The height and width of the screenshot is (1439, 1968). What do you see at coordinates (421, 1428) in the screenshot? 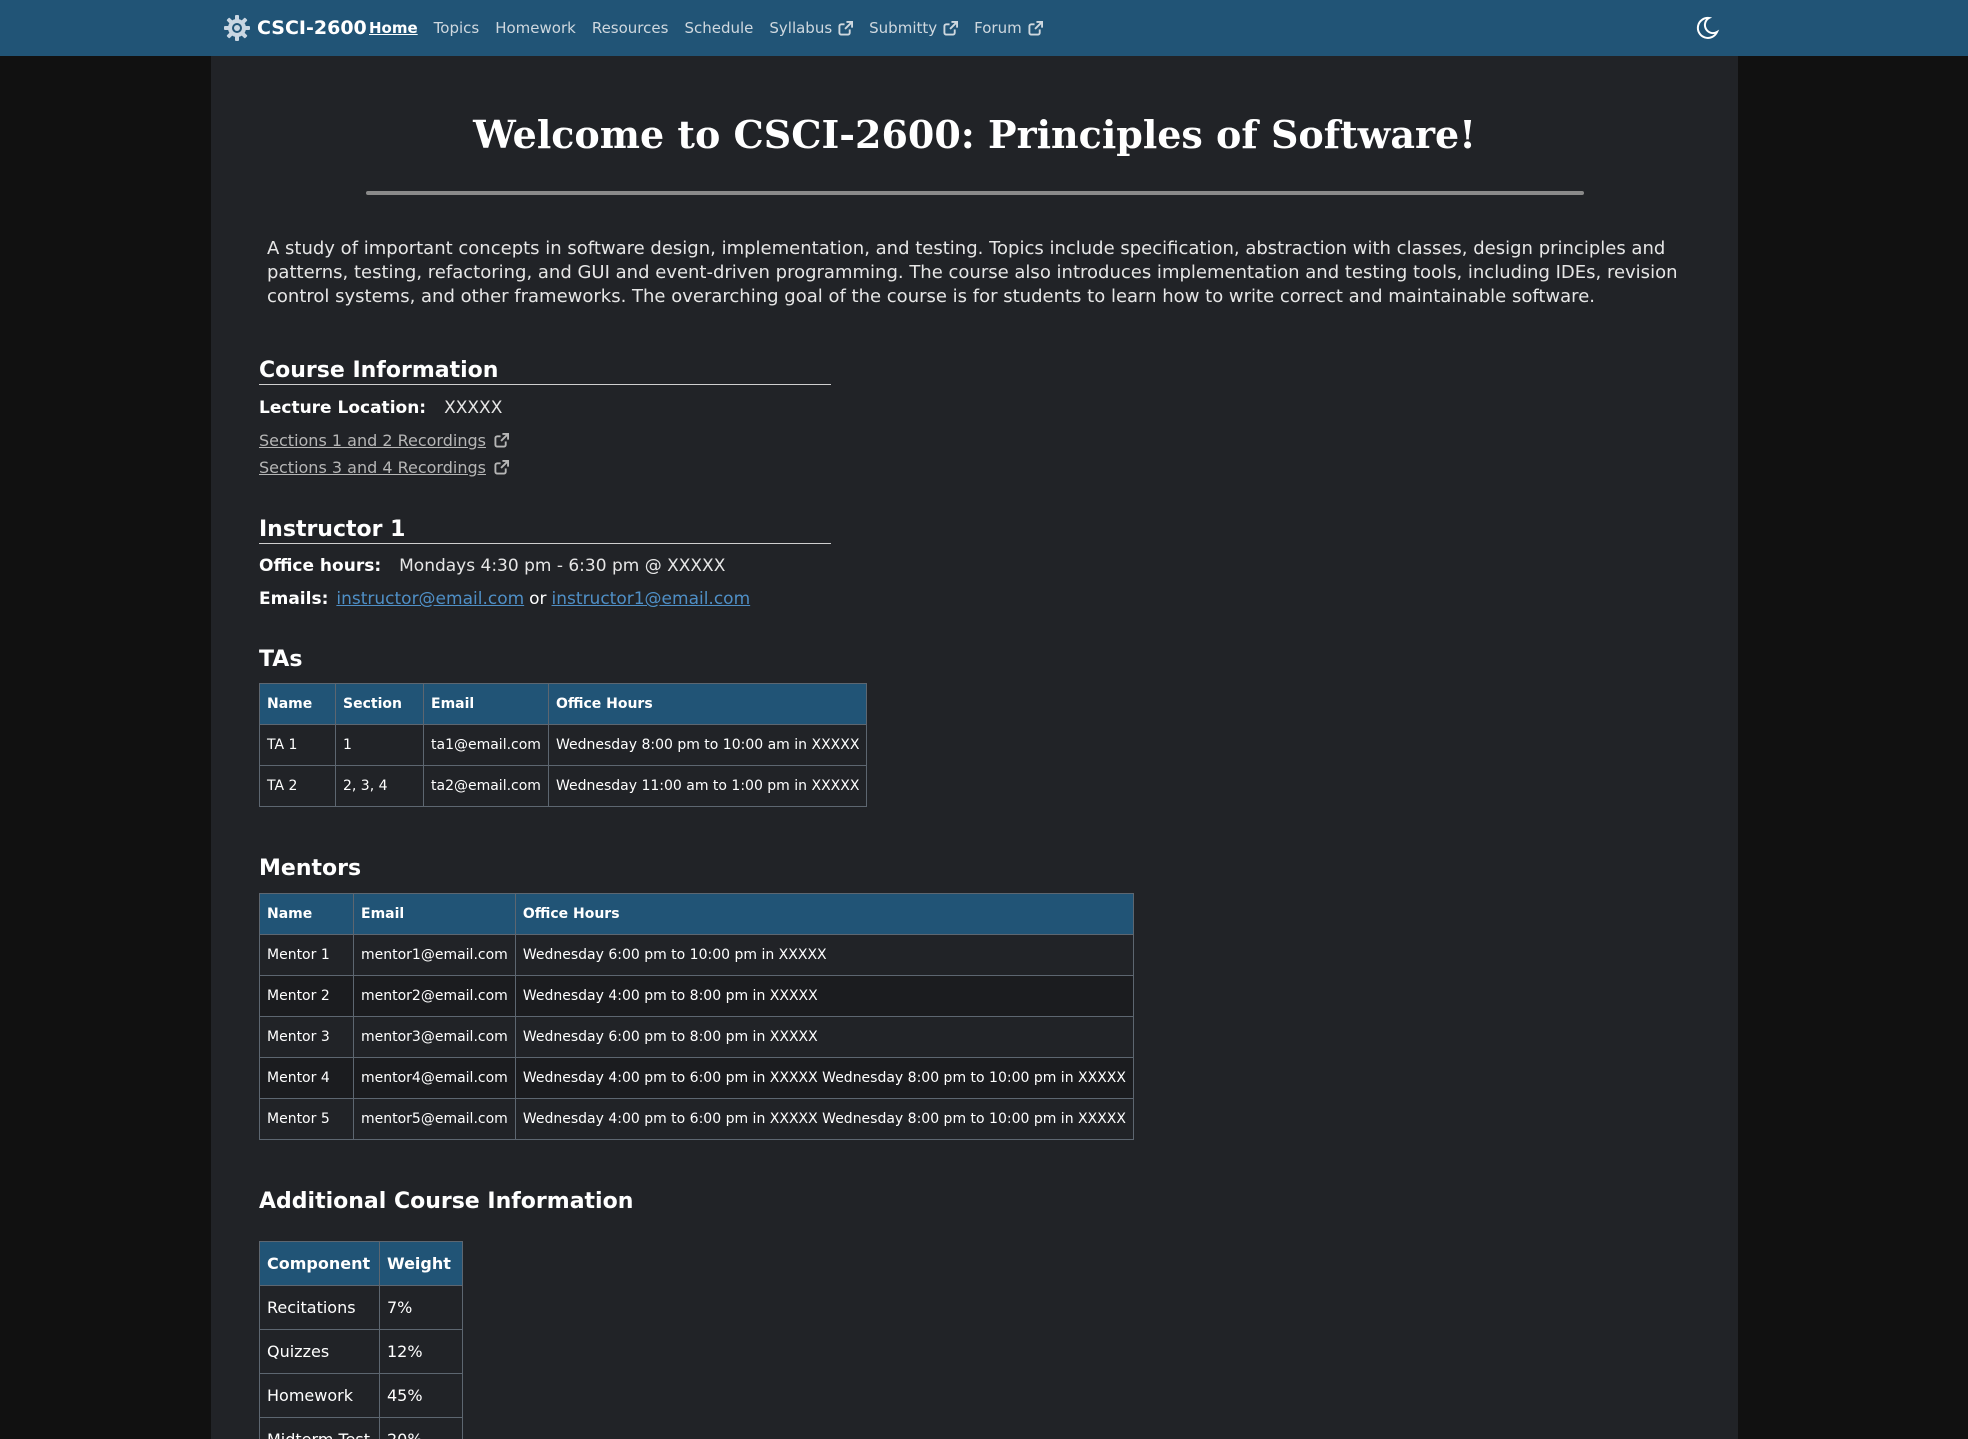
I see `table-cell: 20%` at bounding box center [421, 1428].